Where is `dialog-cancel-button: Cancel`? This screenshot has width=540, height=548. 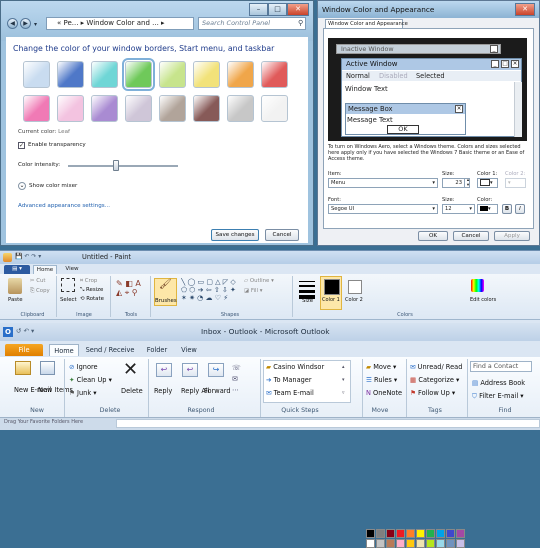
dialog-cancel-button: Cancel is located at coordinates (471, 236).